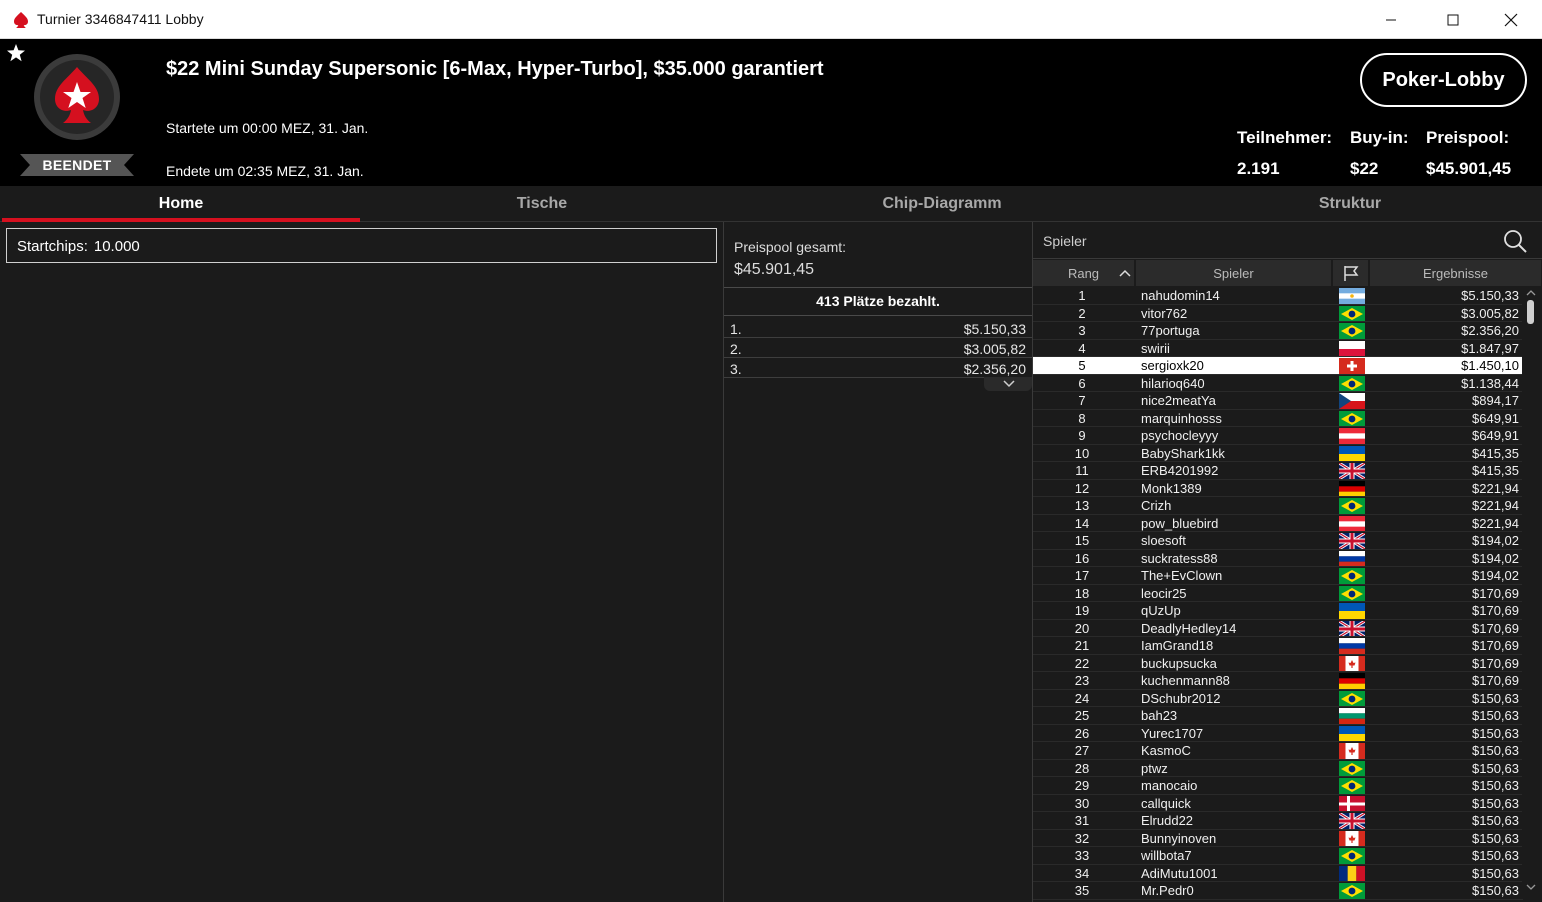 This screenshot has width=1542, height=902. What do you see at coordinates (1082, 558) in the screenshot?
I see `player-rank: 16` at bounding box center [1082, 558].